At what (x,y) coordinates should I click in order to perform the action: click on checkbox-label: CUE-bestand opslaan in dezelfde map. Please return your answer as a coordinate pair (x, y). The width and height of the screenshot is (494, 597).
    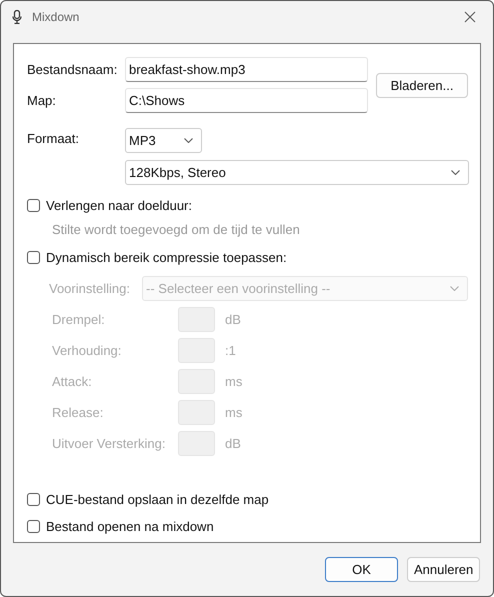
    Looking at the image, I should click on (157, 499).